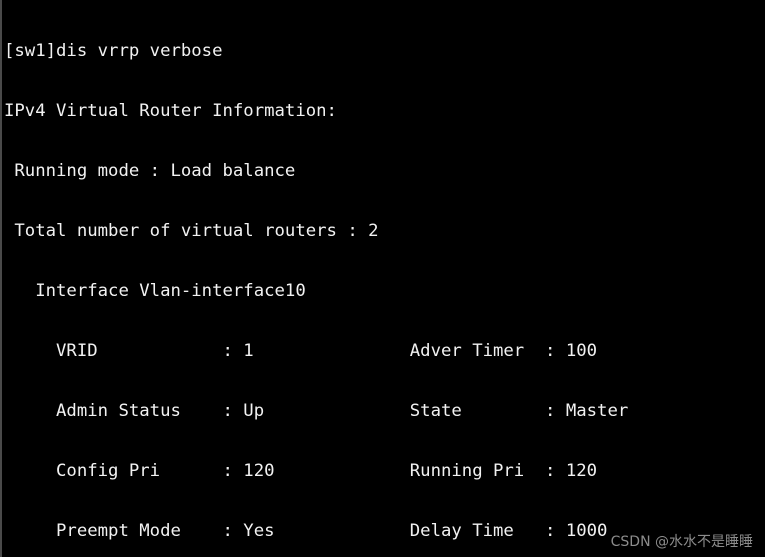 Image resolution: width=765 pixels, height=557 pixels. Describe the element at coordinates (113, 51) in the screenshot. I see `terminal-line-command: [sw1]dis vrrp verbose` at that location.